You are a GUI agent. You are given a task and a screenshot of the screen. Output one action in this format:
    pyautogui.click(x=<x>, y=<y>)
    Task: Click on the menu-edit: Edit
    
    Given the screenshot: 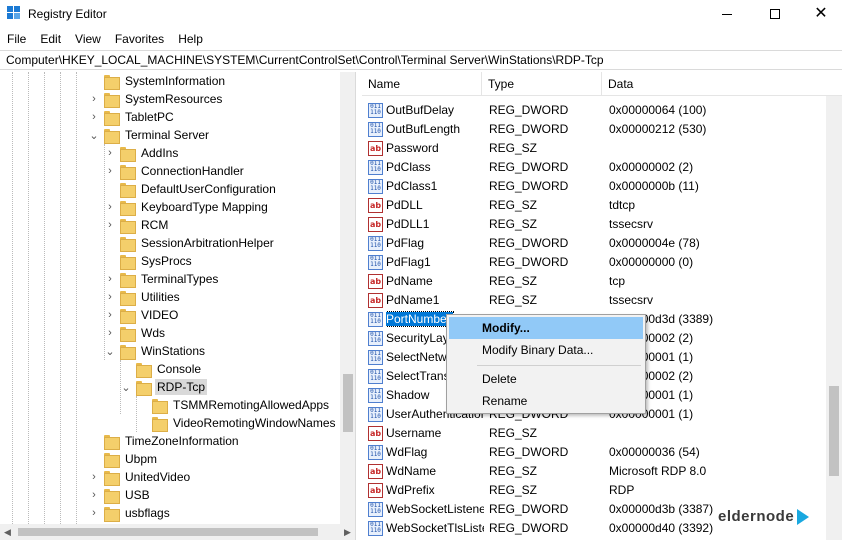 What is the action you would take?
    pyautogui.click(x=50, y=39)
    